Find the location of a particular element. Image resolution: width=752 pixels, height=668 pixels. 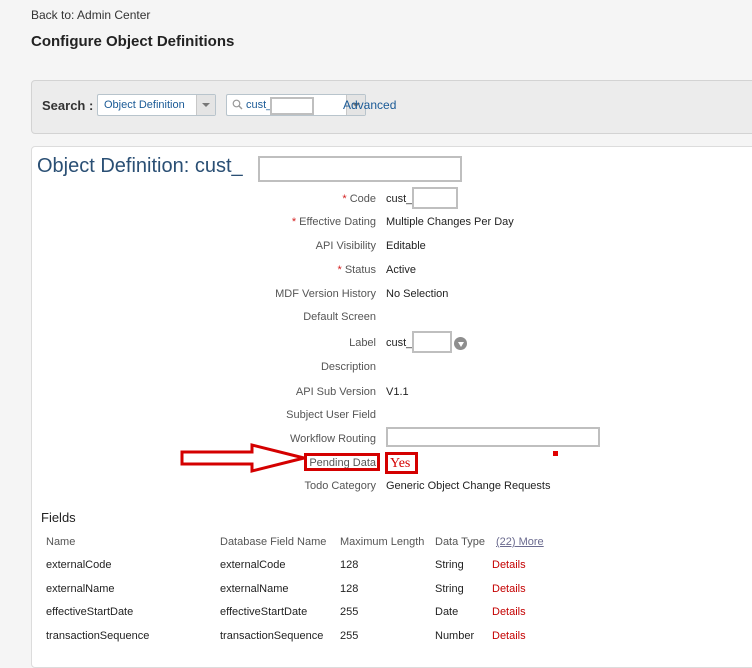

column-header-maximum-length: Maximum Length is located at coordinates (382, 542).